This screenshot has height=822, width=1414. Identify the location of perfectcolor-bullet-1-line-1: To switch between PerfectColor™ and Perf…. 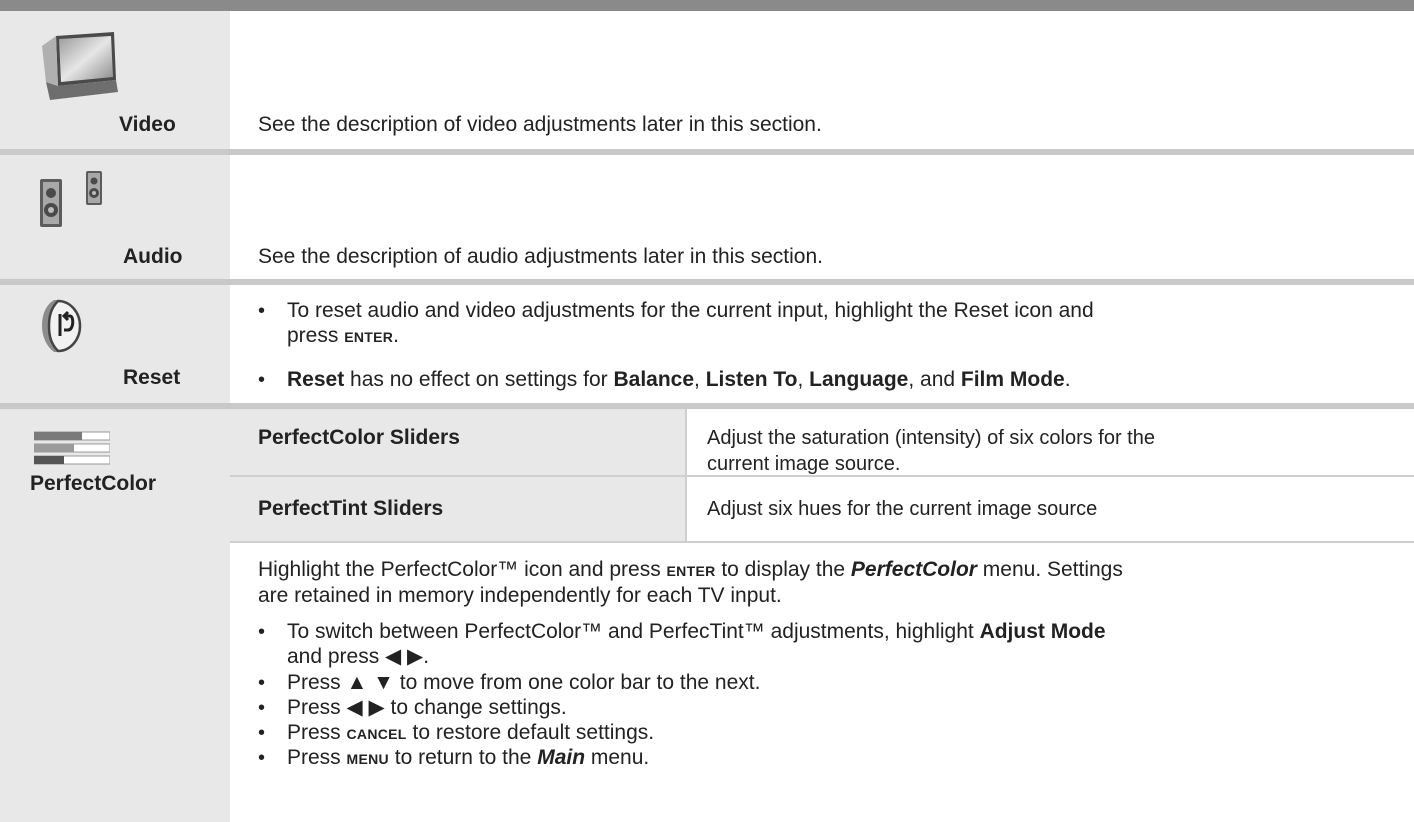
(696, 631).